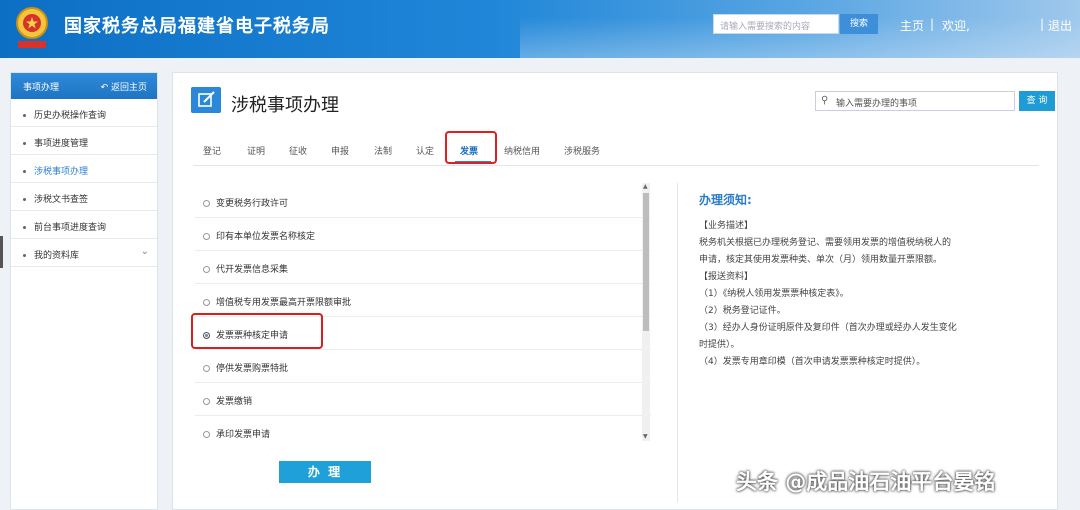 The width and height of the screenshot is (1080, 510). I want to click on nav-exit-link: 退出, so click(1060, 25).